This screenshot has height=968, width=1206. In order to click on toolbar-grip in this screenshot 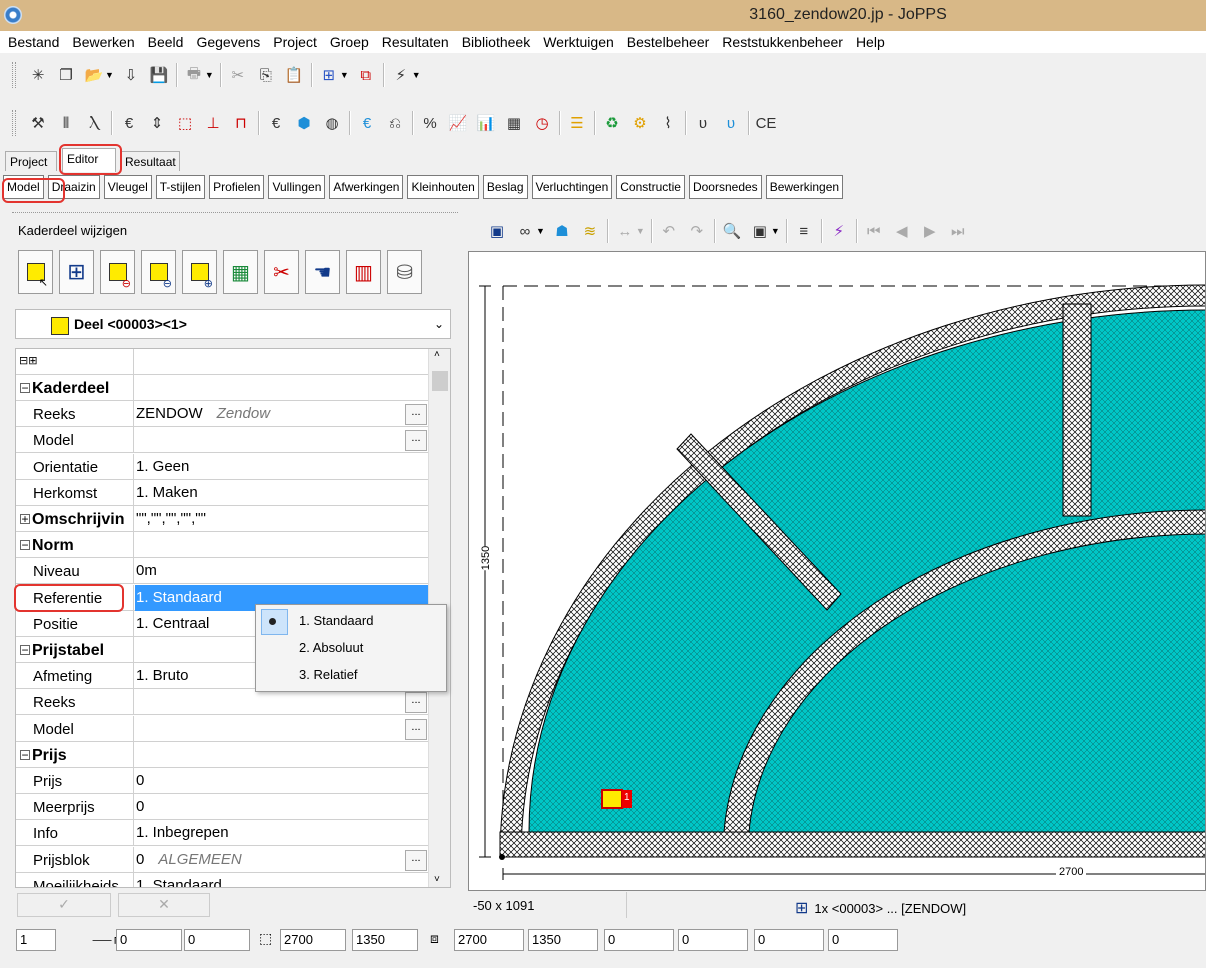, I will do `click(14, 123)`.